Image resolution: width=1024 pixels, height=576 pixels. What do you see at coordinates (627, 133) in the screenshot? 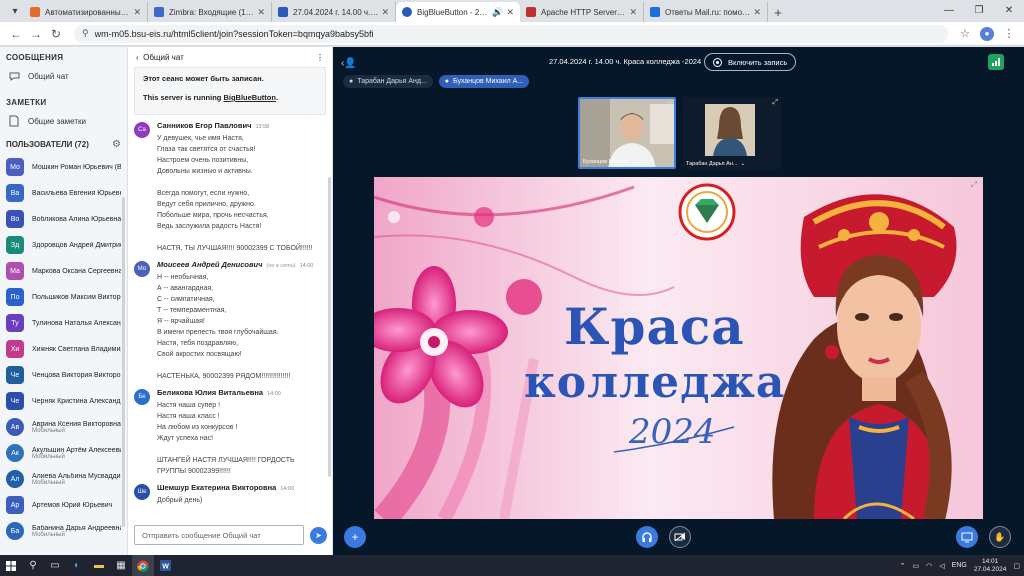
I see `webcam-tile: Буханцов Михаил... ⌄ ⤢` at bounding box center [627, 133].